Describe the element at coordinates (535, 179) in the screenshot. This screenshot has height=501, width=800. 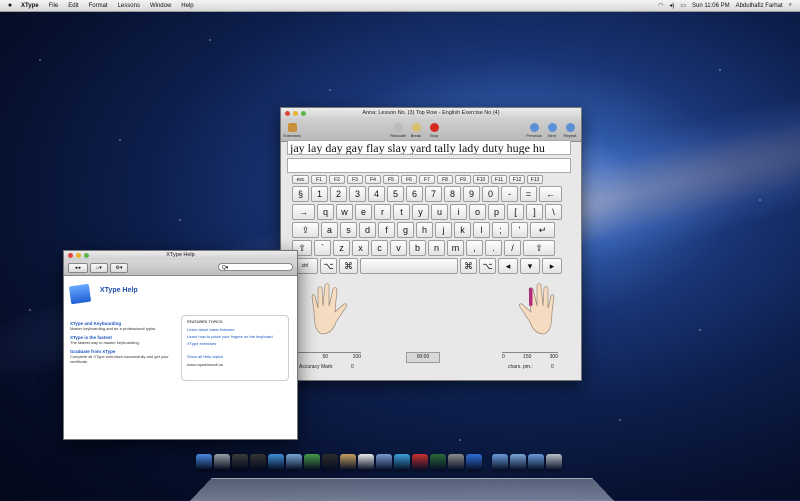
I see `key: F13` at that location.